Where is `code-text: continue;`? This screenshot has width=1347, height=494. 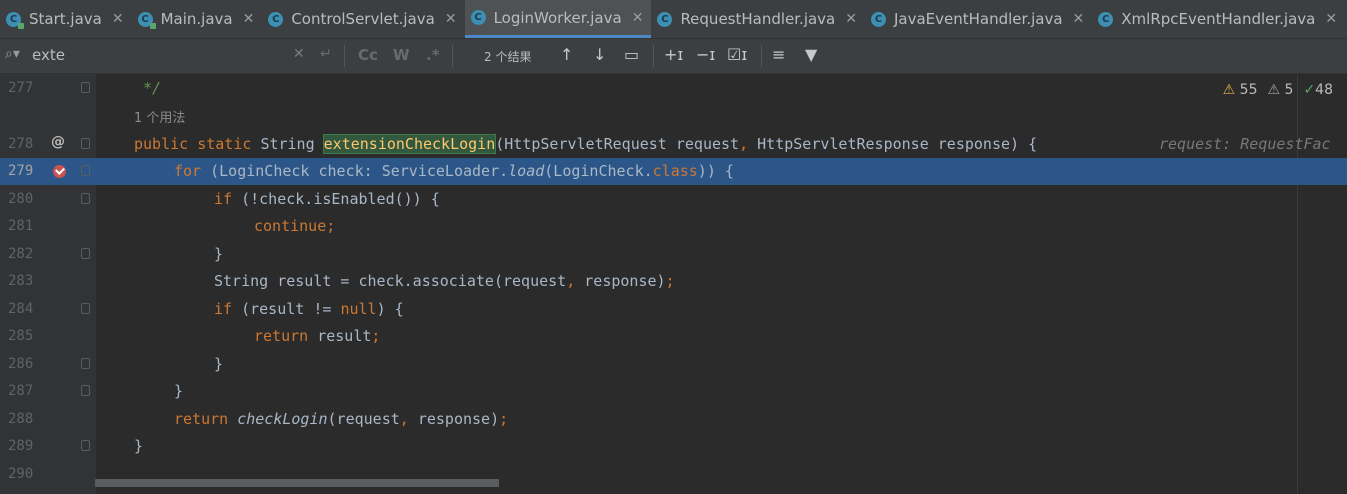
code-text: continue; is located at coordinates (295, 226).